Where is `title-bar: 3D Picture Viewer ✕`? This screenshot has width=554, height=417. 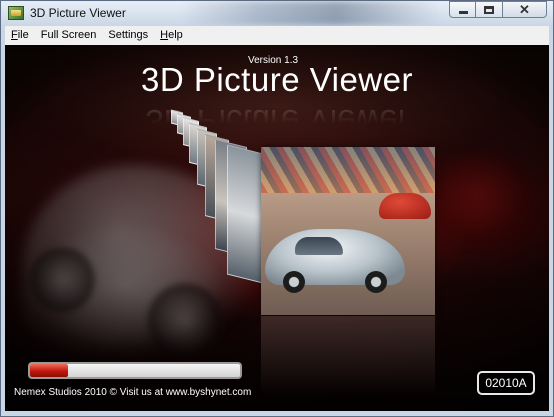
title-bar: 3D Picture Viewer ✕ is located at coordinates (277, 13).